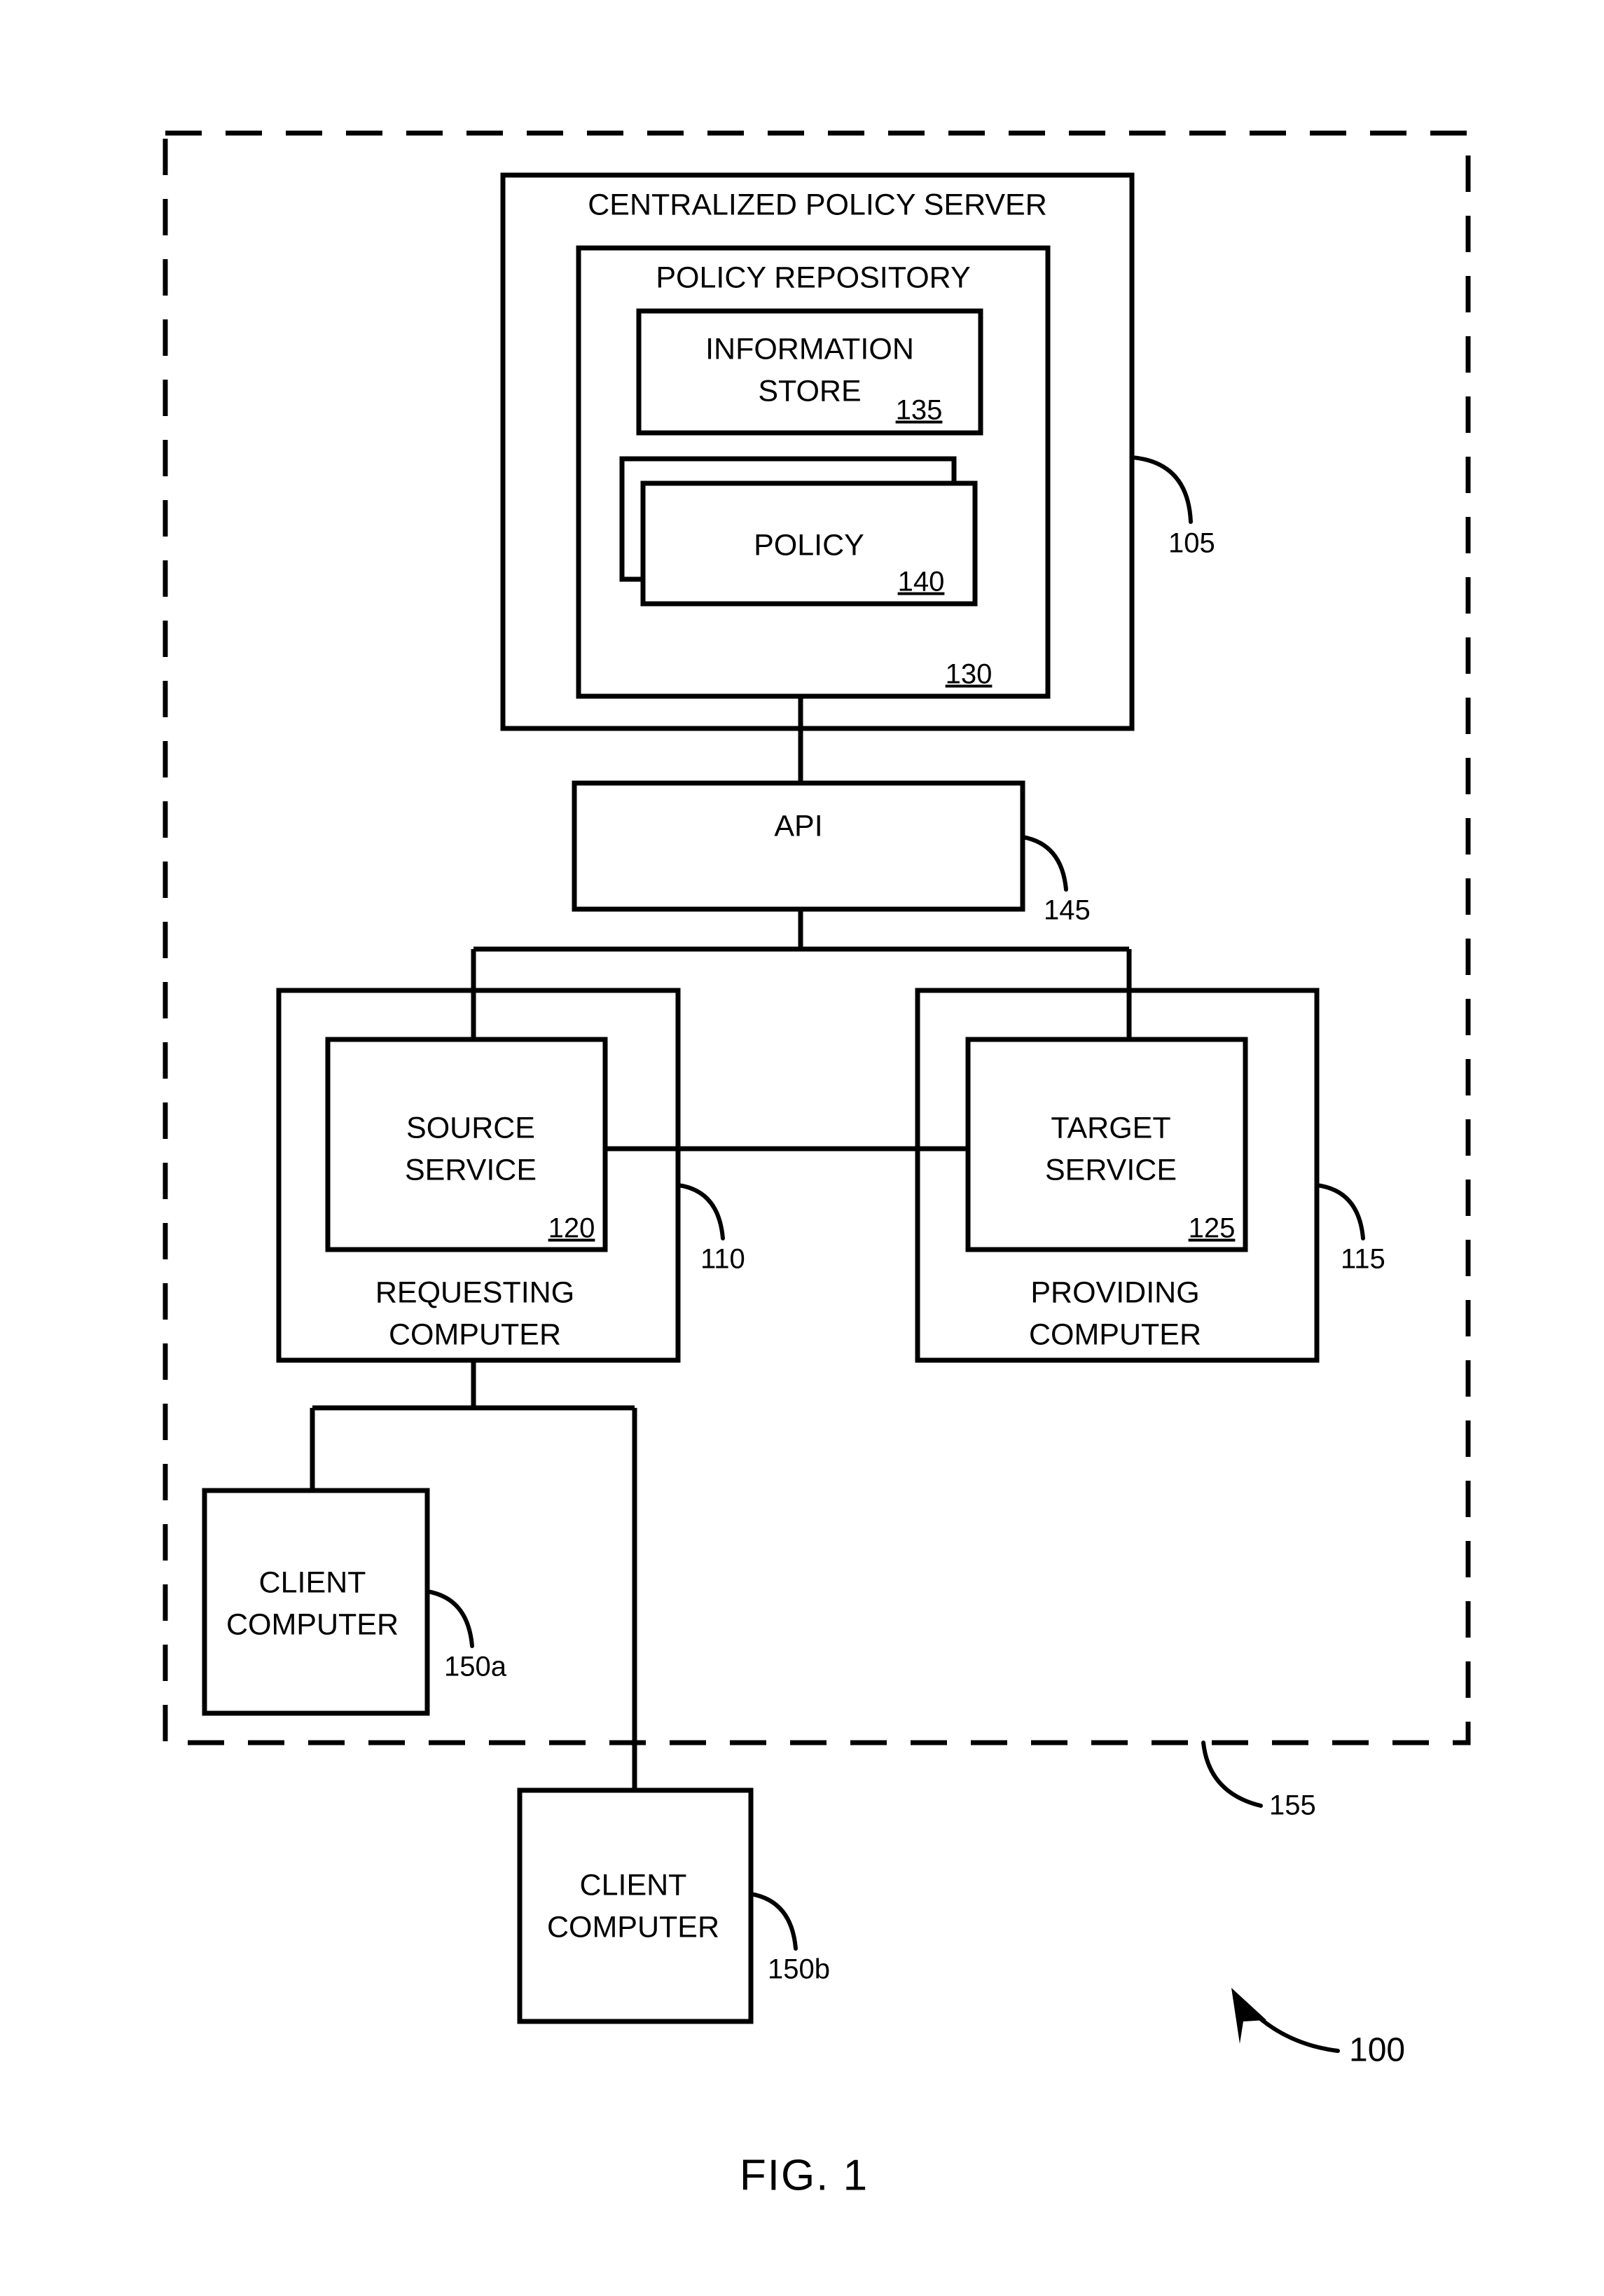  Describe the element at coordinates (312, 1624) in the screenshot. I see `client-computer-a-label-line2: COMPUTER` at that location.